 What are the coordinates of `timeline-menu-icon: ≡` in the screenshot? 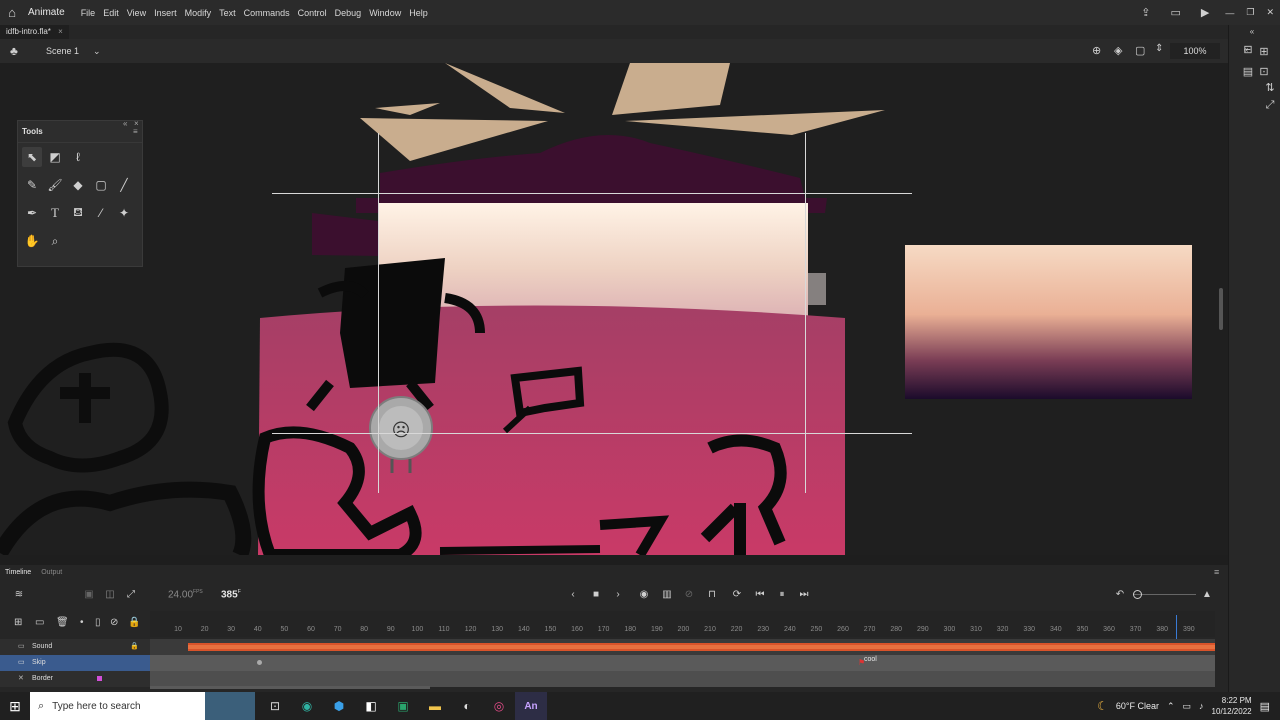 It's located at (1216, 572).